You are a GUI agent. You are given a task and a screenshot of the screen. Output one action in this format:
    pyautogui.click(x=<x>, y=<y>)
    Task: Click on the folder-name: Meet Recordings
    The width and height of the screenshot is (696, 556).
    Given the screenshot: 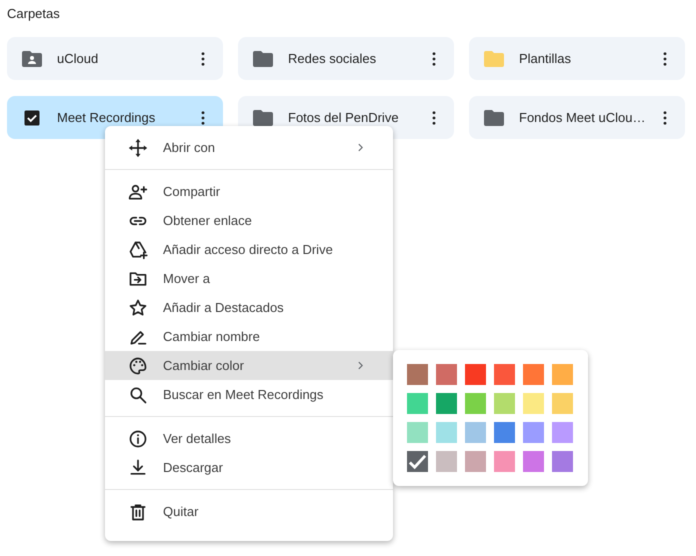 What is the action you would take?
    pyautogui.click(x=106, y=117)
    